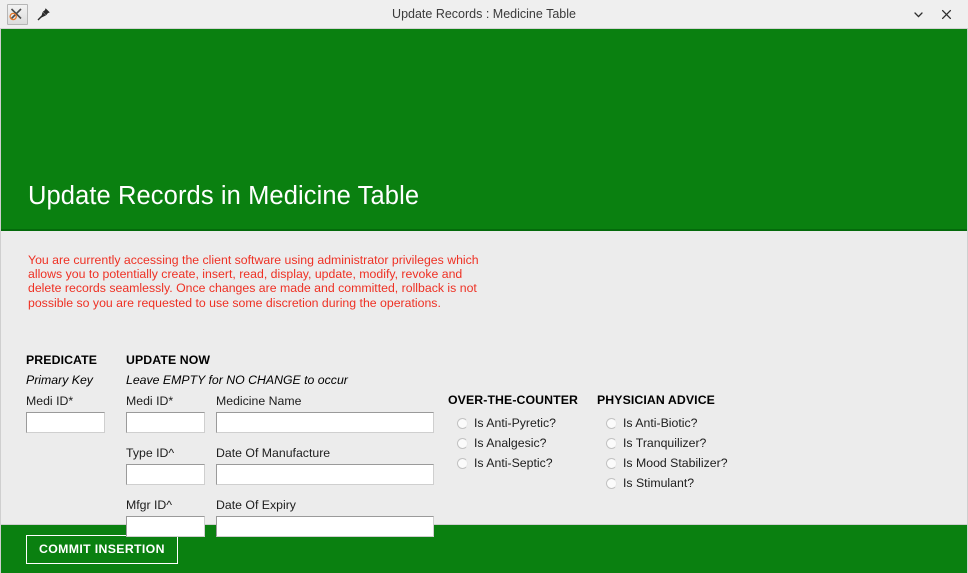 The image size is (968, 573). I want to click on update-medi-id-input, so click(165, 422).